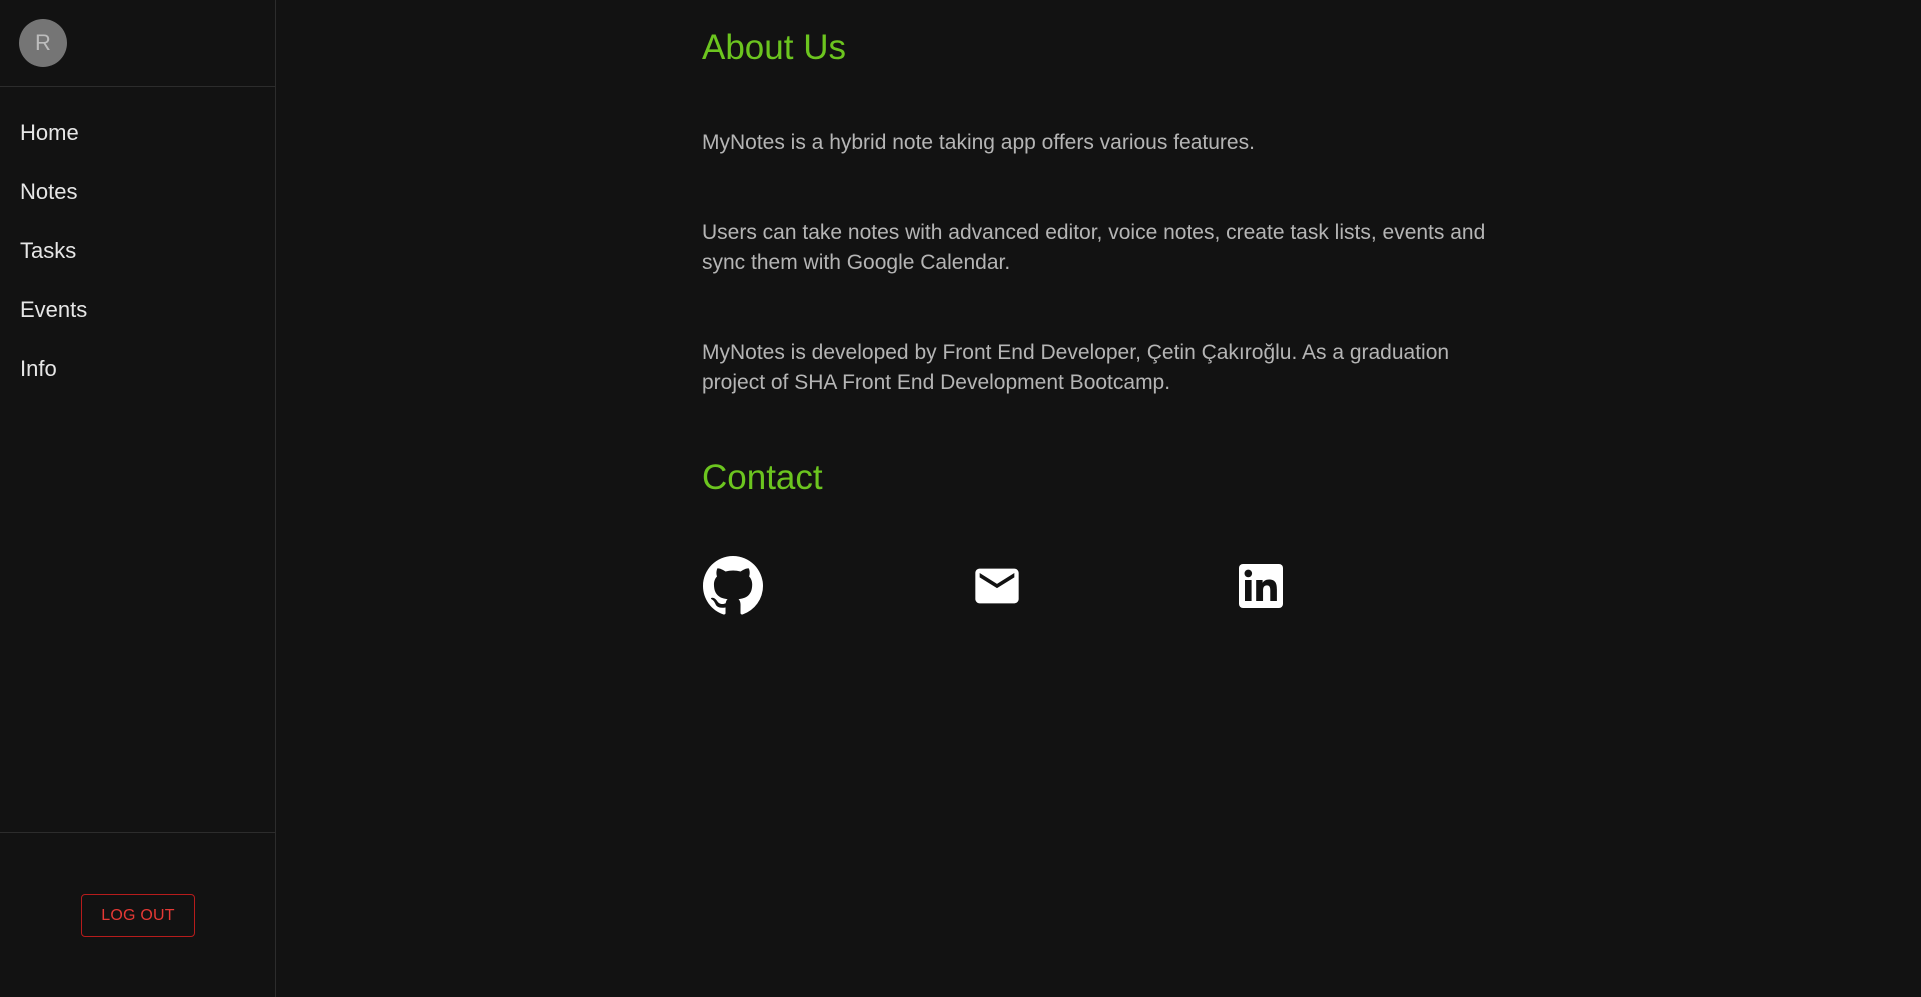 Image resolution: width=1921 pixels, height=997 pixels. I want to click on logout-button: LOG OUT, so click(138, 915).